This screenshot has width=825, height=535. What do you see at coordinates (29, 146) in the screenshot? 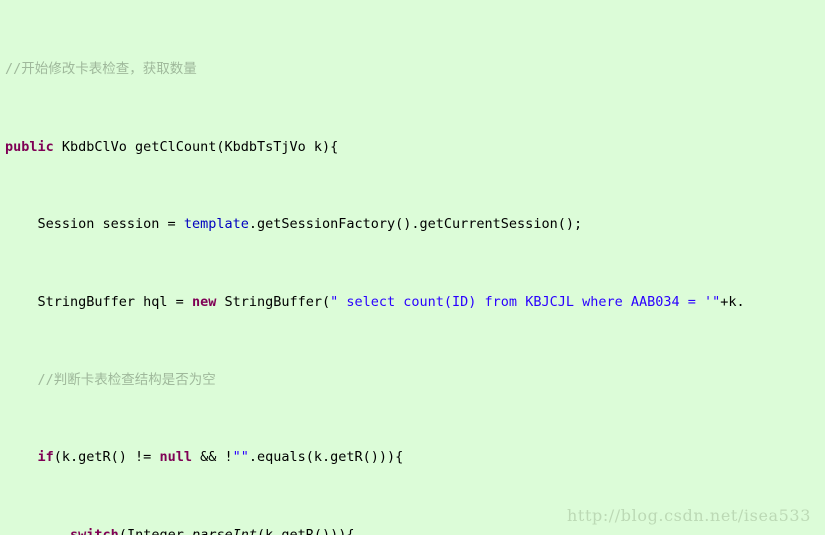
I see `keyword-public: public` at bounding box center [29, 146].